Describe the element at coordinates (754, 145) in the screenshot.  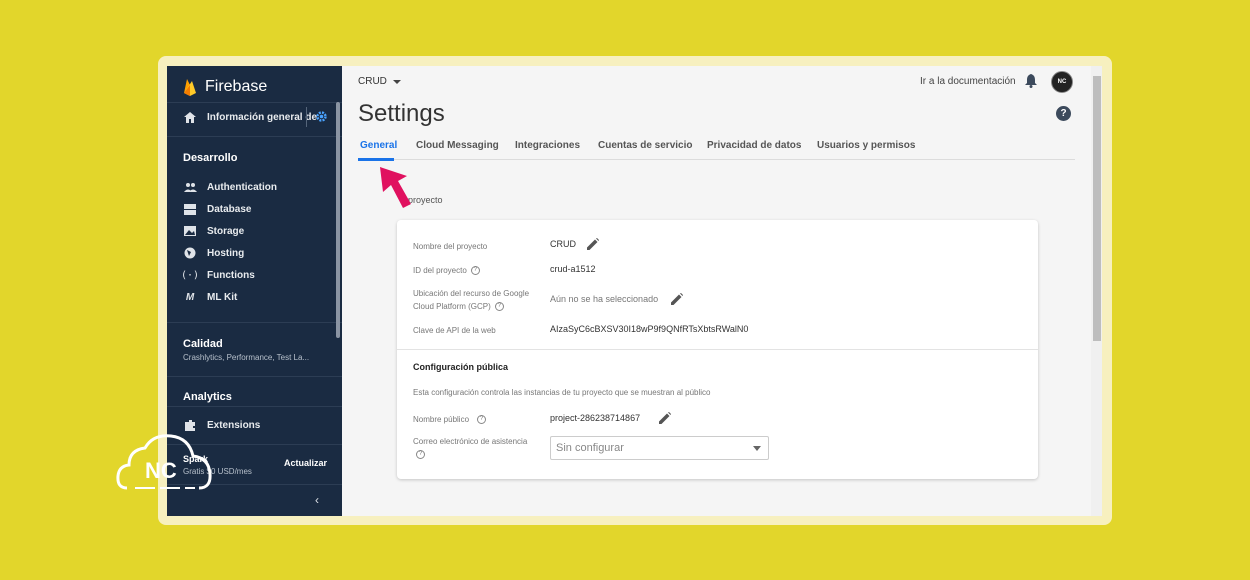
I see `tab-privacidad-de-datos: Privacidad de datos` at that location.